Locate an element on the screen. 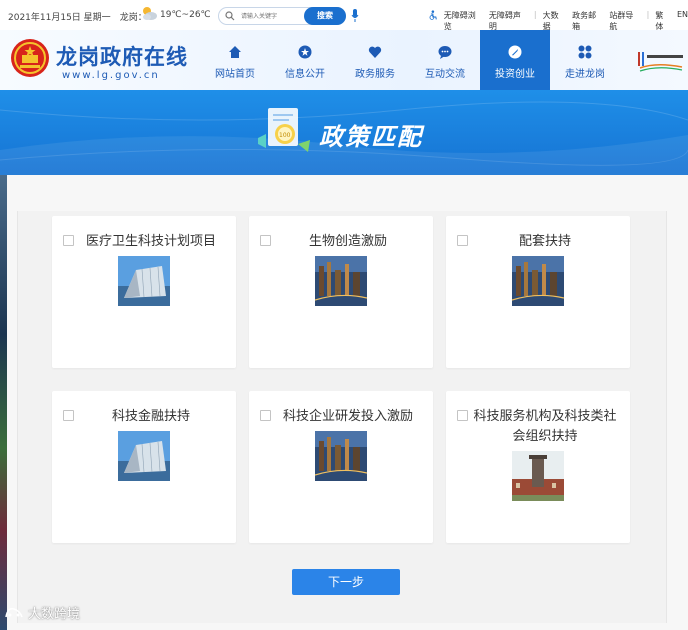 This screenshot has width=688, height=630. nav-label: 政务服务 is located at coordinates (375, 74).